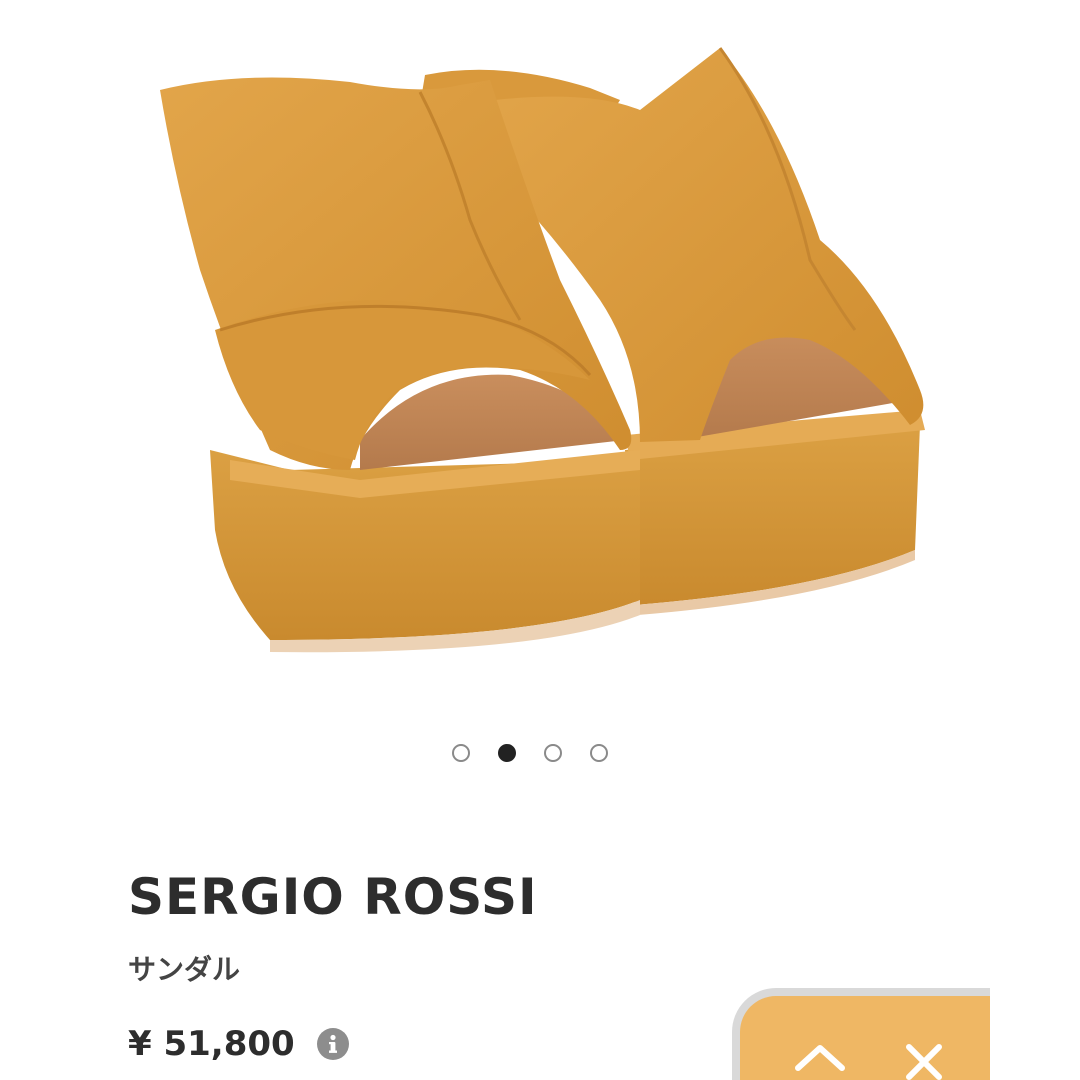  Describe the element at coordinates (530, 753) in the screenshot. I see `carousel-pager` at that location.